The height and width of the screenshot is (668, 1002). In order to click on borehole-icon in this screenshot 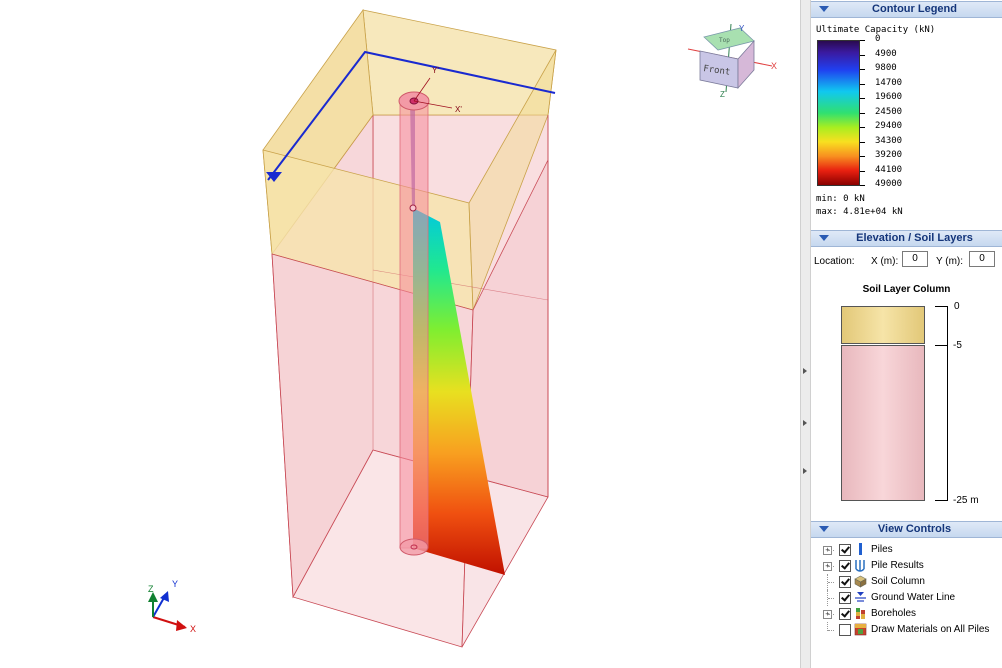, I will do `click(860, 613)`.